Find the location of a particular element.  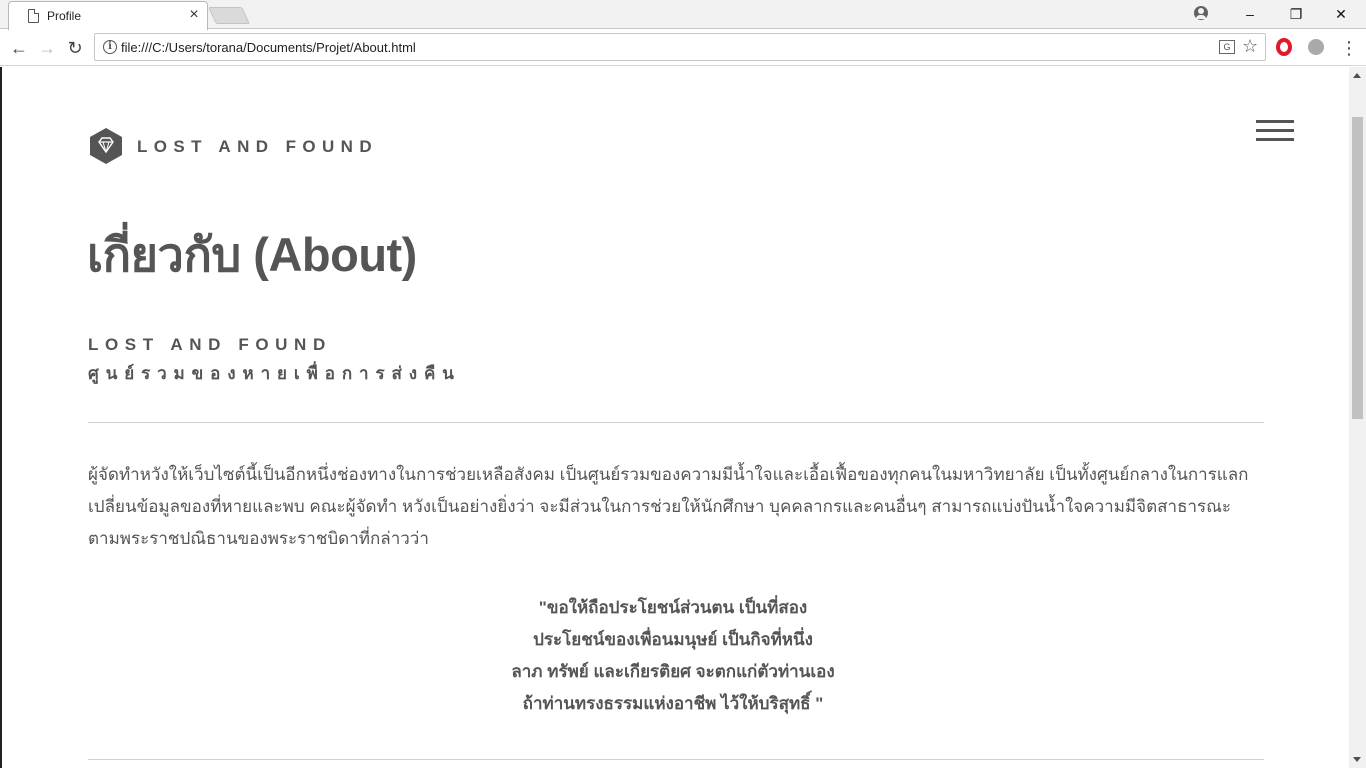

page-title: เกี่ยวกับ (About) is located at coordinates (252, 254).